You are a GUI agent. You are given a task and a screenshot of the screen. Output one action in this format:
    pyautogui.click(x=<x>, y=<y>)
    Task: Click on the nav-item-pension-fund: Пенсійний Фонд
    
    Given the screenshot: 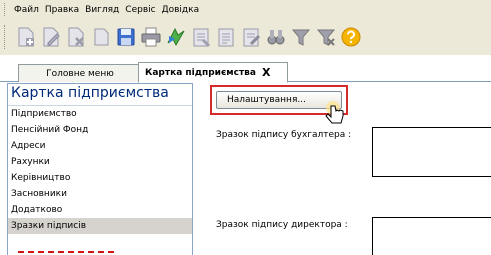 What is the action you would take?
    pyautogui.click(x=100, y=130)
    